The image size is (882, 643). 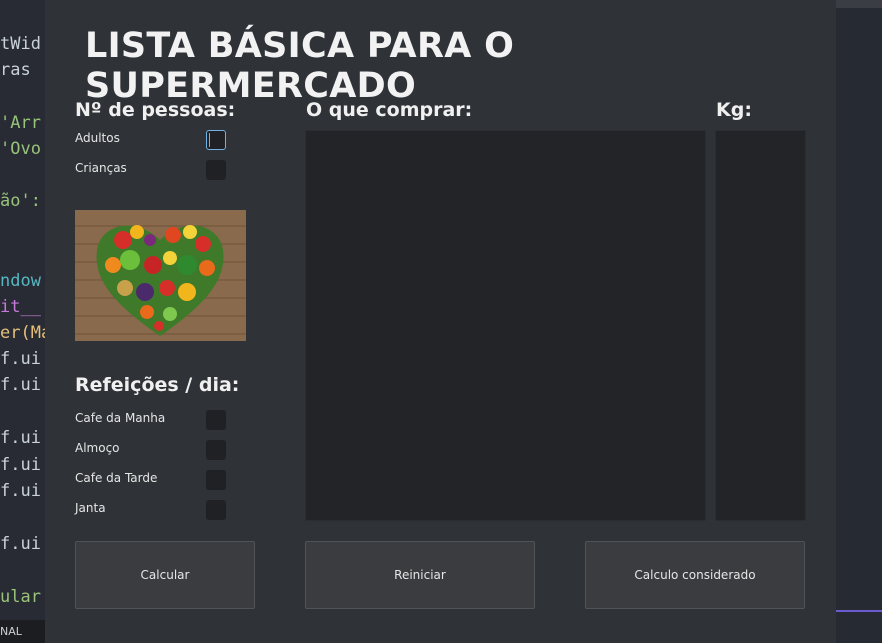 What do you see at coordinates (101, 168) in the screenshot?
I see `children-label: Crianças` at bounding box center [101, 168].